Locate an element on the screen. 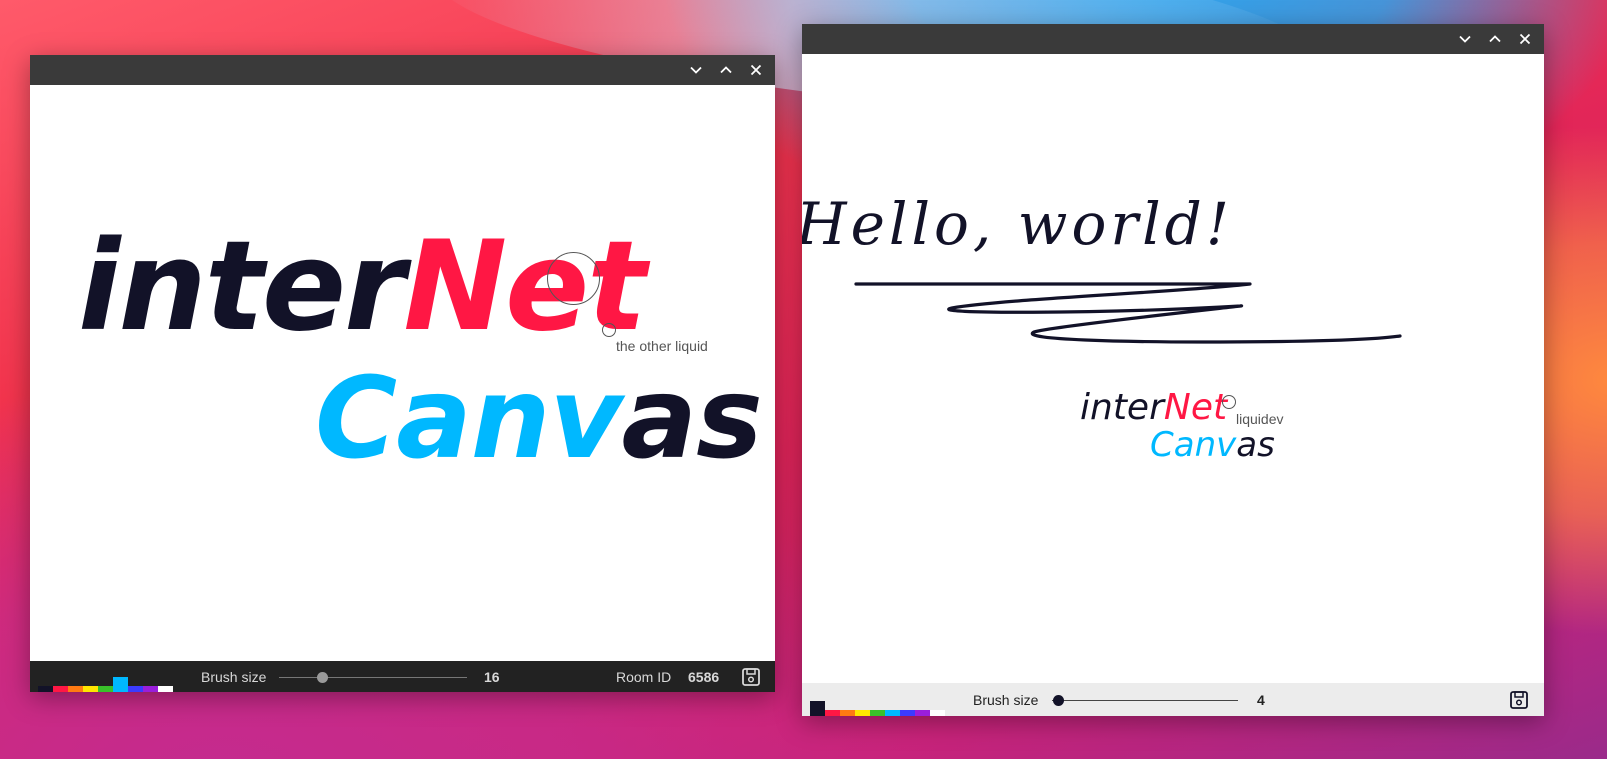 The height and width of the screenshot is (759, 1607). toolbar: Brush size 4 is located at coordinates (1173, 699).